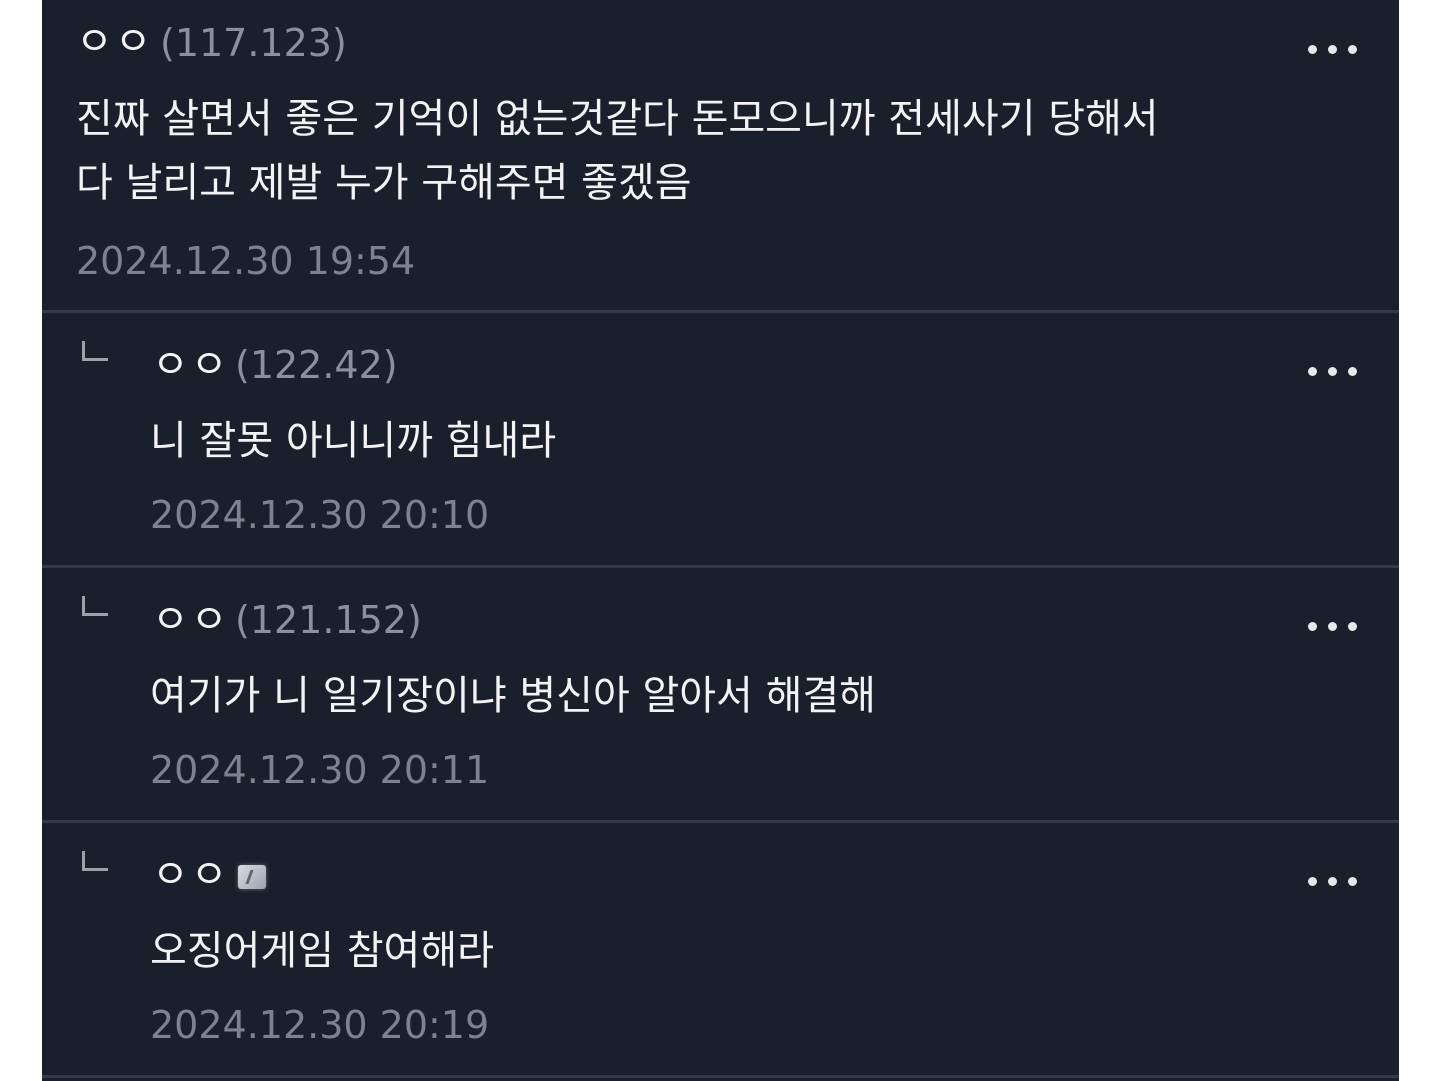  Describe the element at coordinates (384, 183) in the screenshot. I see `comment-text-line: 다 날리고 제발 누가 구해주면 좋겠음` at that location.